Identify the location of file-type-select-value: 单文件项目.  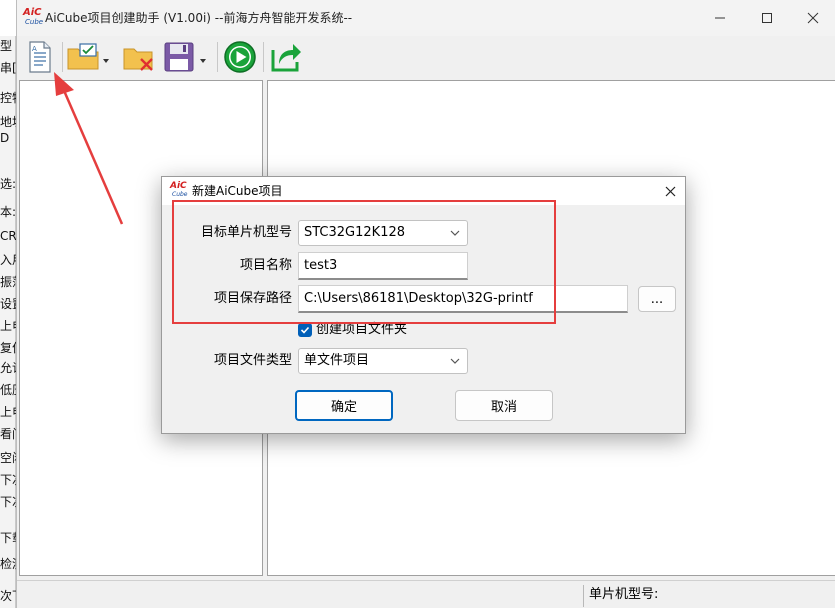
(337, 360).